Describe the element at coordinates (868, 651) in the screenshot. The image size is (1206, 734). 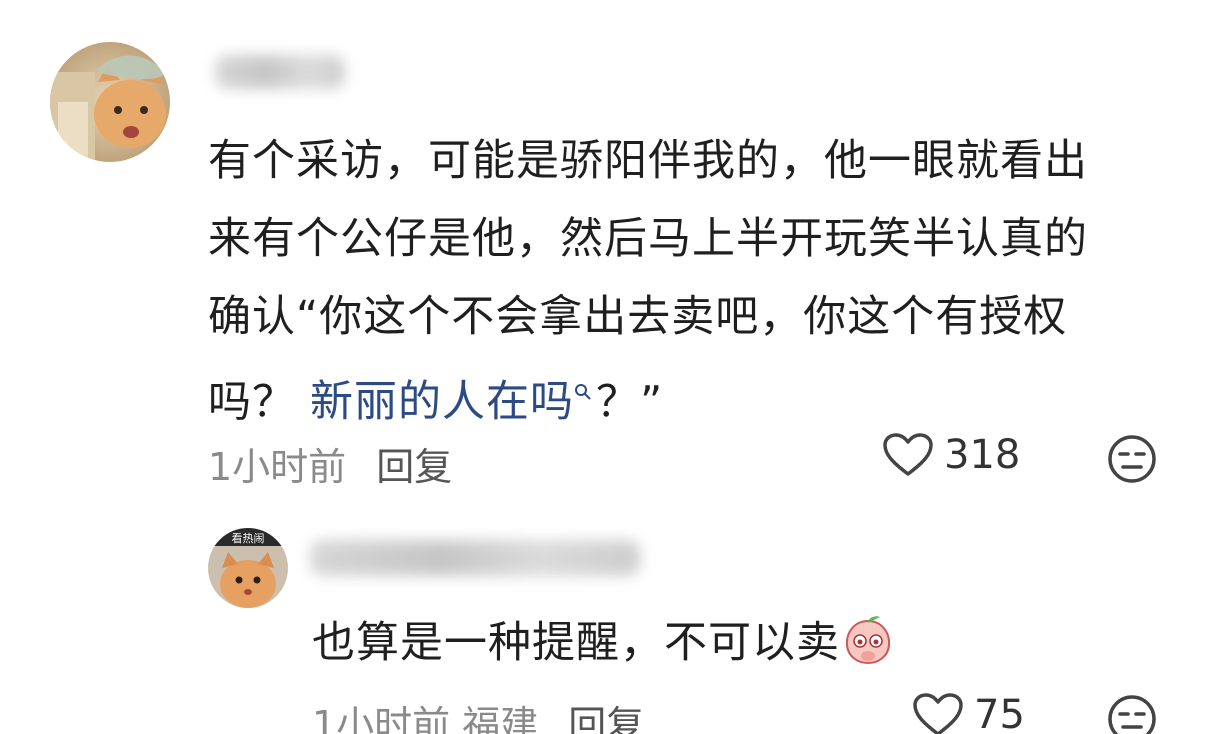
I see `peach-emoji-icon` at that location.